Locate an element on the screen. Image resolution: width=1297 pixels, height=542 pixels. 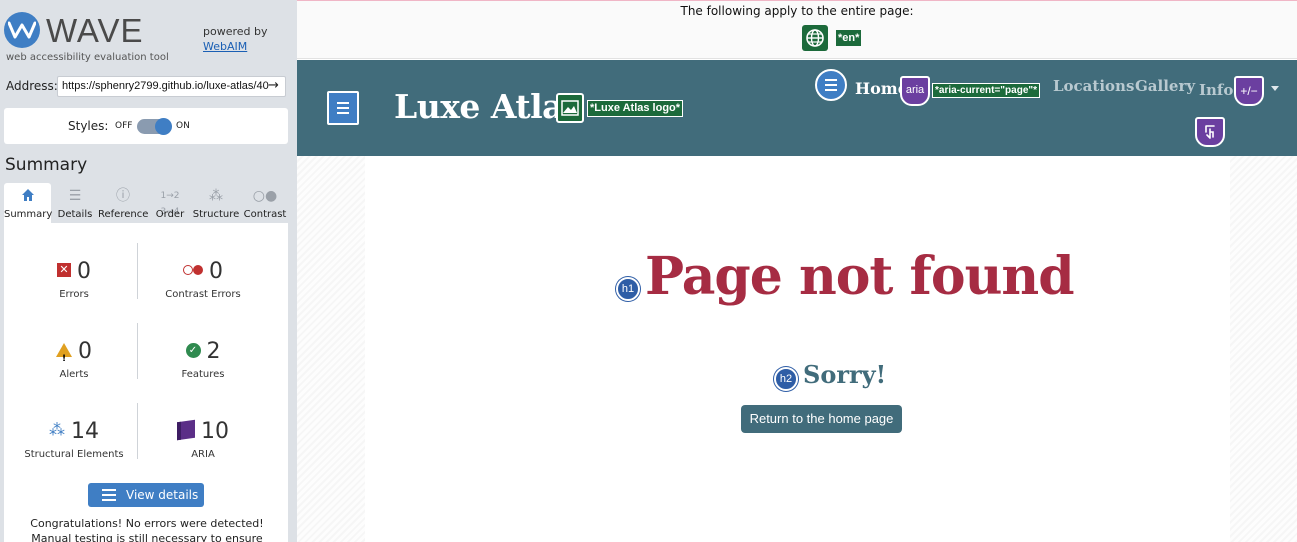
styles-toggle-panel: Styles: OFF ON is located at coordinates (146, 126).